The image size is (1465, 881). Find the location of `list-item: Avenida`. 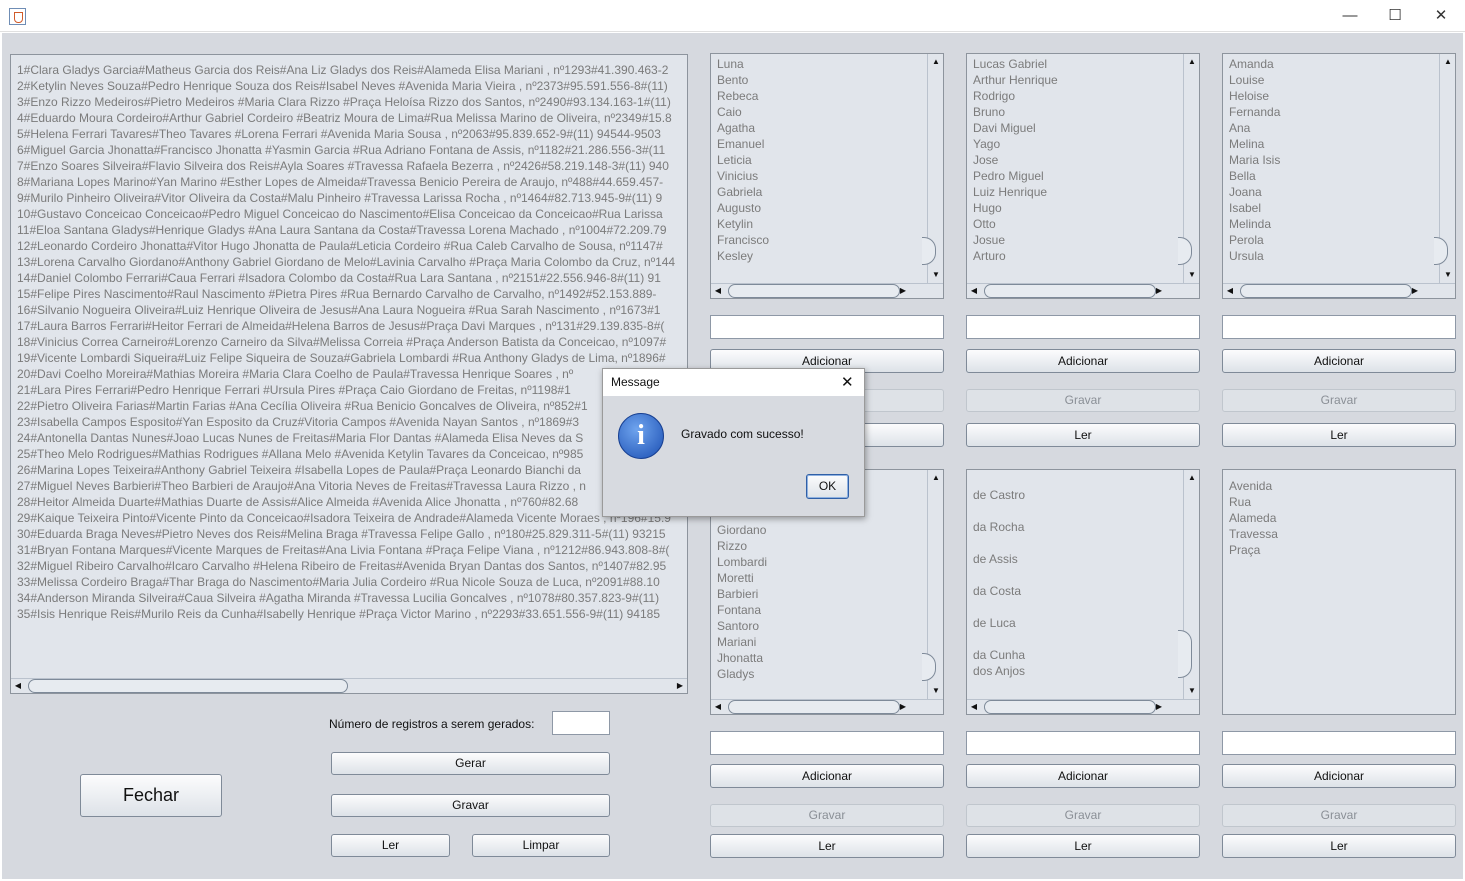

list-item: Avenida is located at coordinates (1253, 486).